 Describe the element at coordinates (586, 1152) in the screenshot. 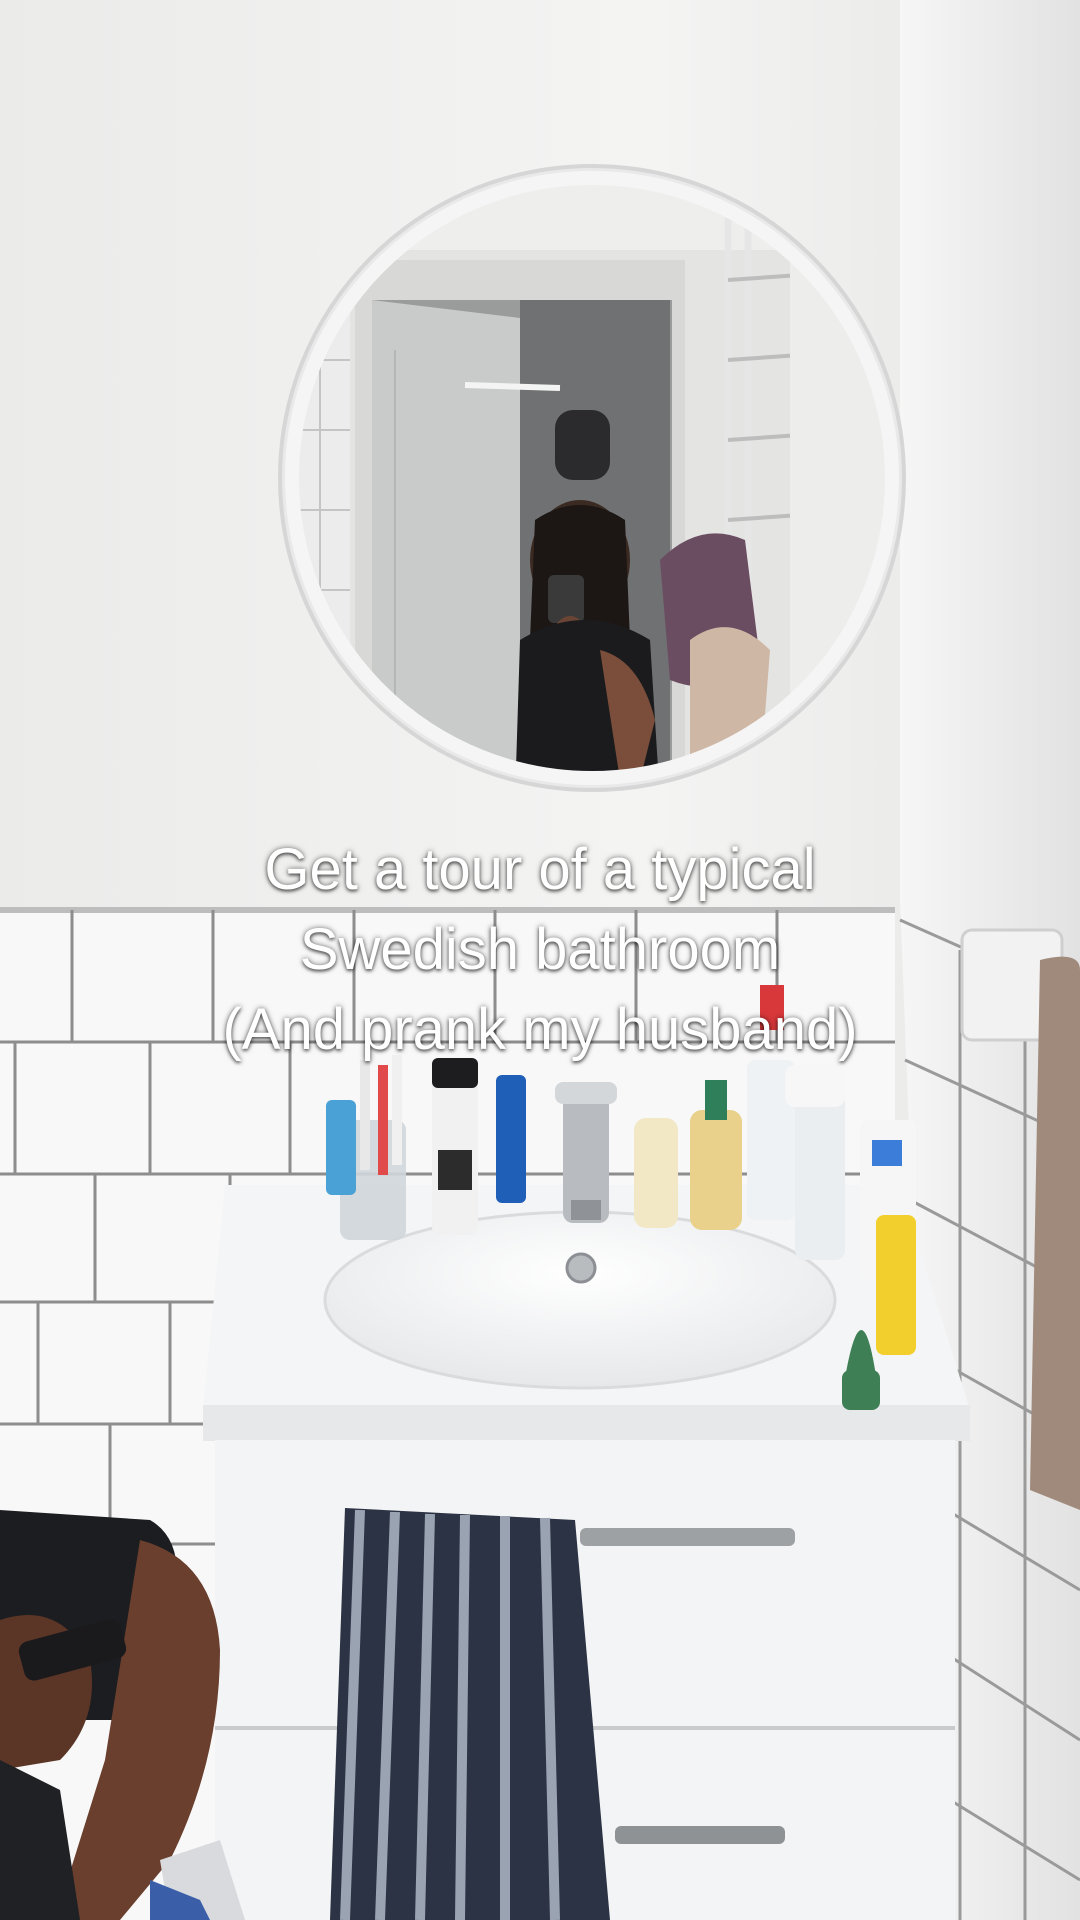

I see `faucet` at that location.